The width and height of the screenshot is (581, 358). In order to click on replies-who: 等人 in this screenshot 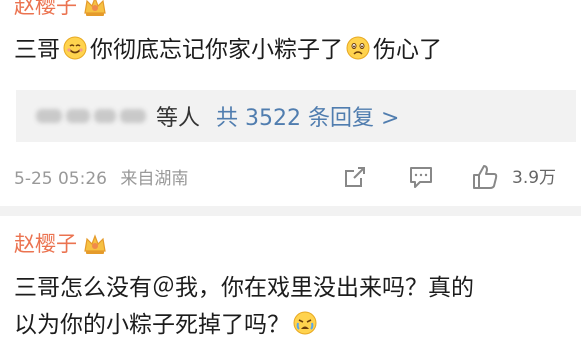, I will do `click(178, 118)`.